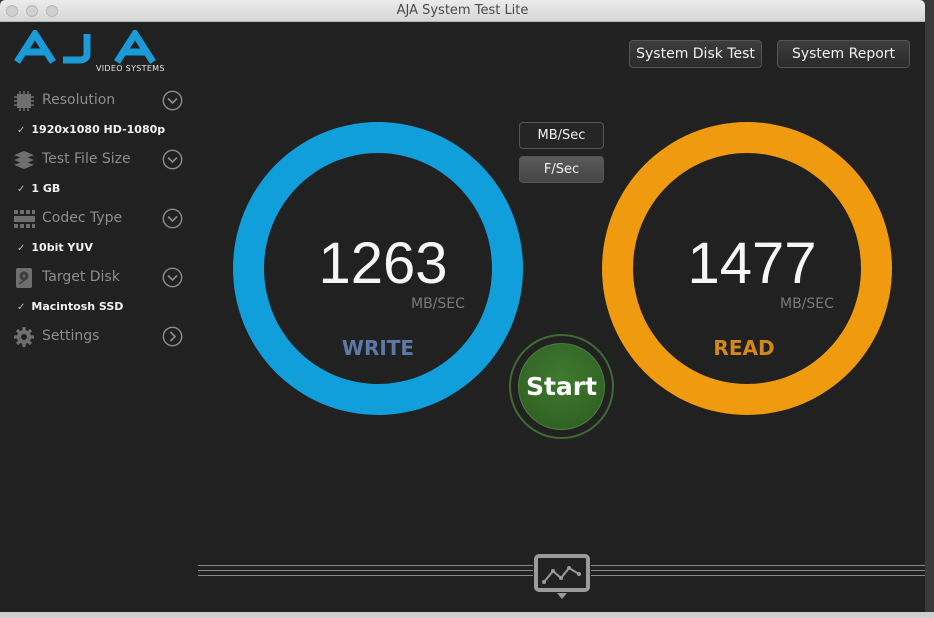 The image size is (934, 618). What do you see at coordinates (24, 101) in the screenshot?
I see `chip-icon` at bounding box center [24, 101].